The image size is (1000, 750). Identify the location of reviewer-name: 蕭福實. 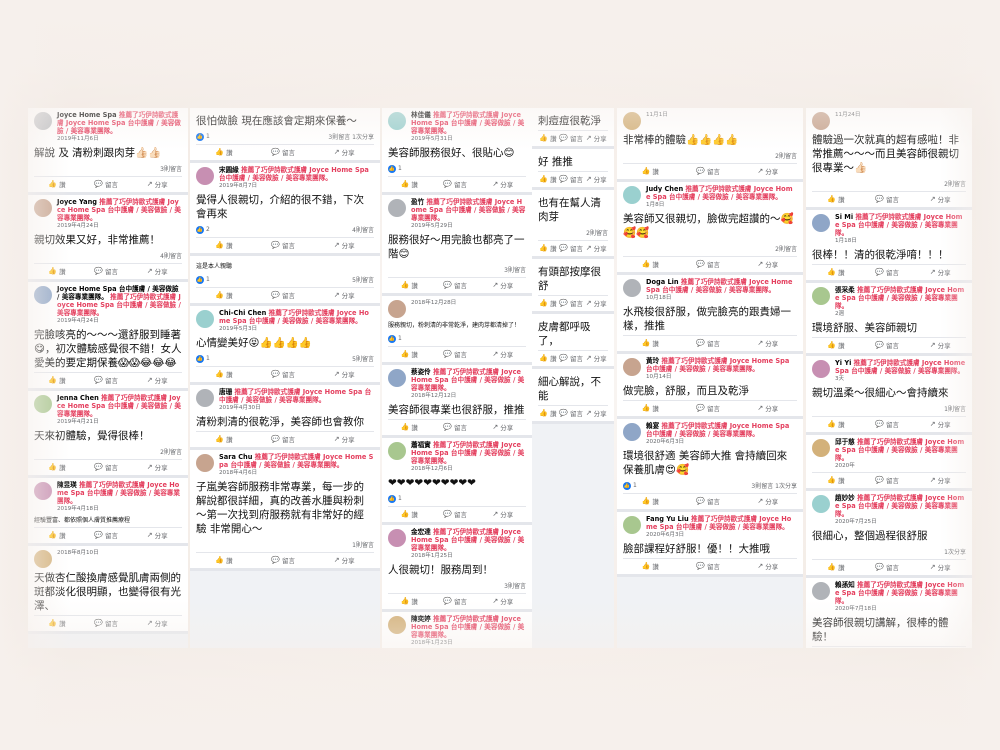
(421, 445).